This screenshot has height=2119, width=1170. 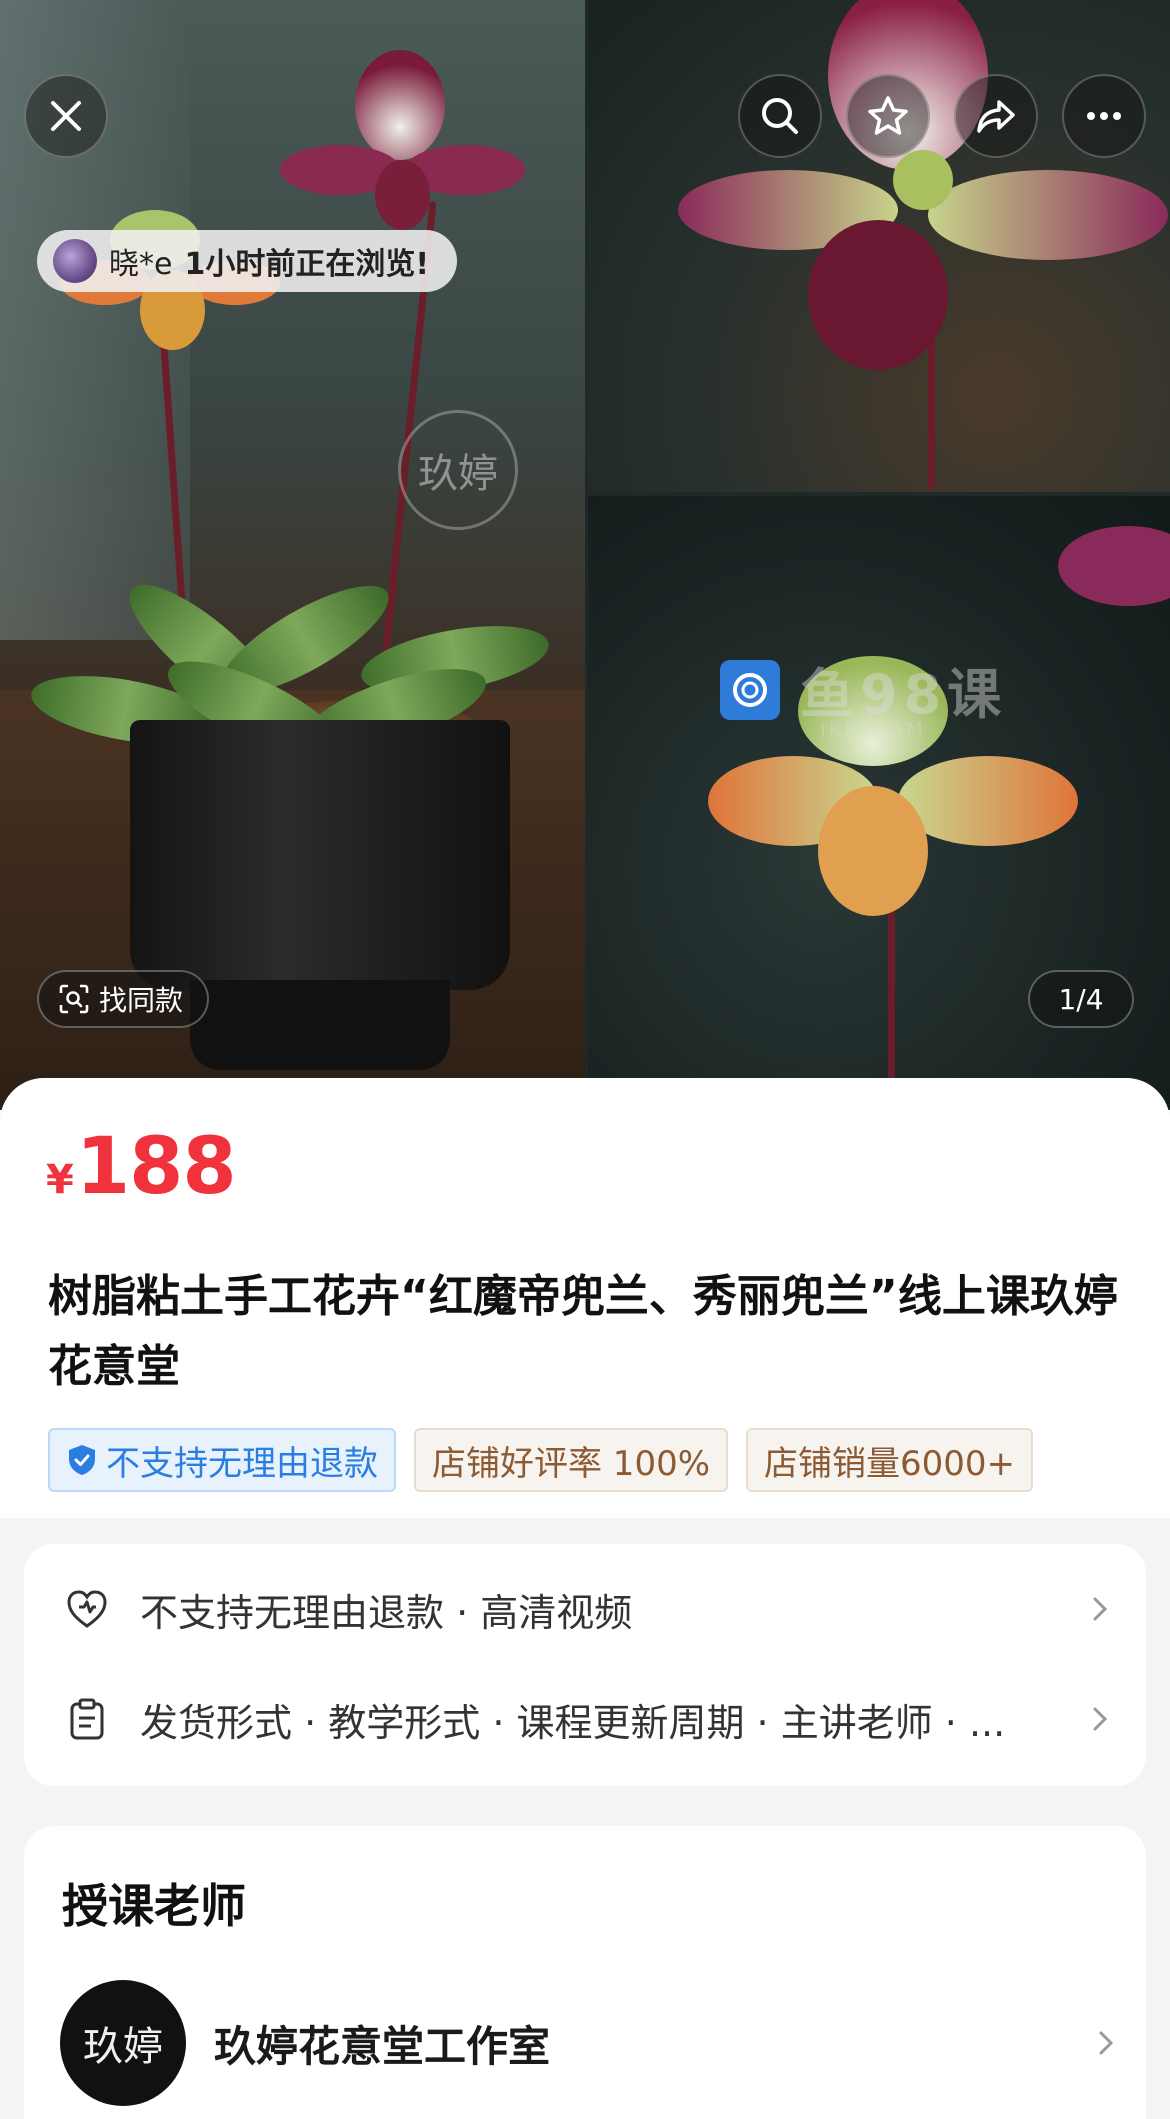 I want to click on share-button, so click(x=996, y=116).